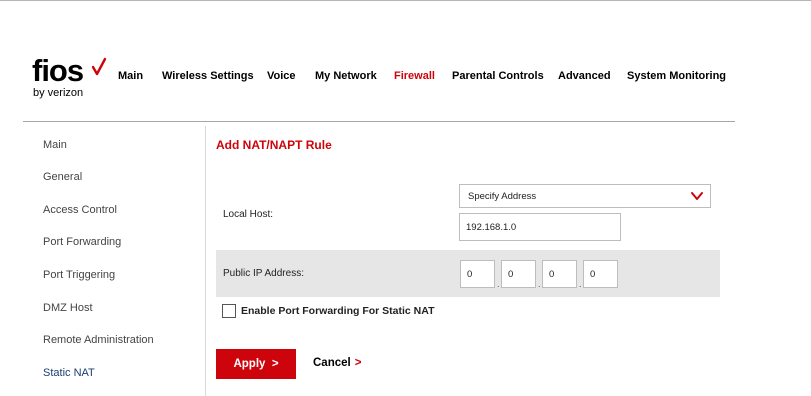 Image resolution: width=811 pixels, height=396 pixels. I want to click on fios-logo: fios by verizon, so click(72, 78).